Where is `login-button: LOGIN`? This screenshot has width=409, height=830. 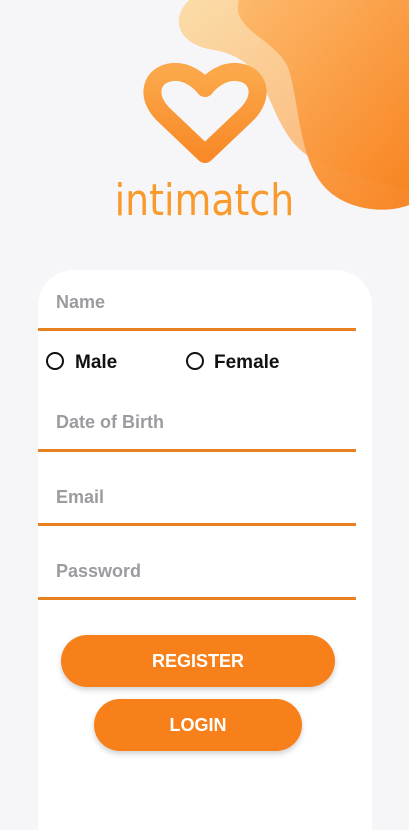
login-button: LOGIN is located at coordinates (198, 725).